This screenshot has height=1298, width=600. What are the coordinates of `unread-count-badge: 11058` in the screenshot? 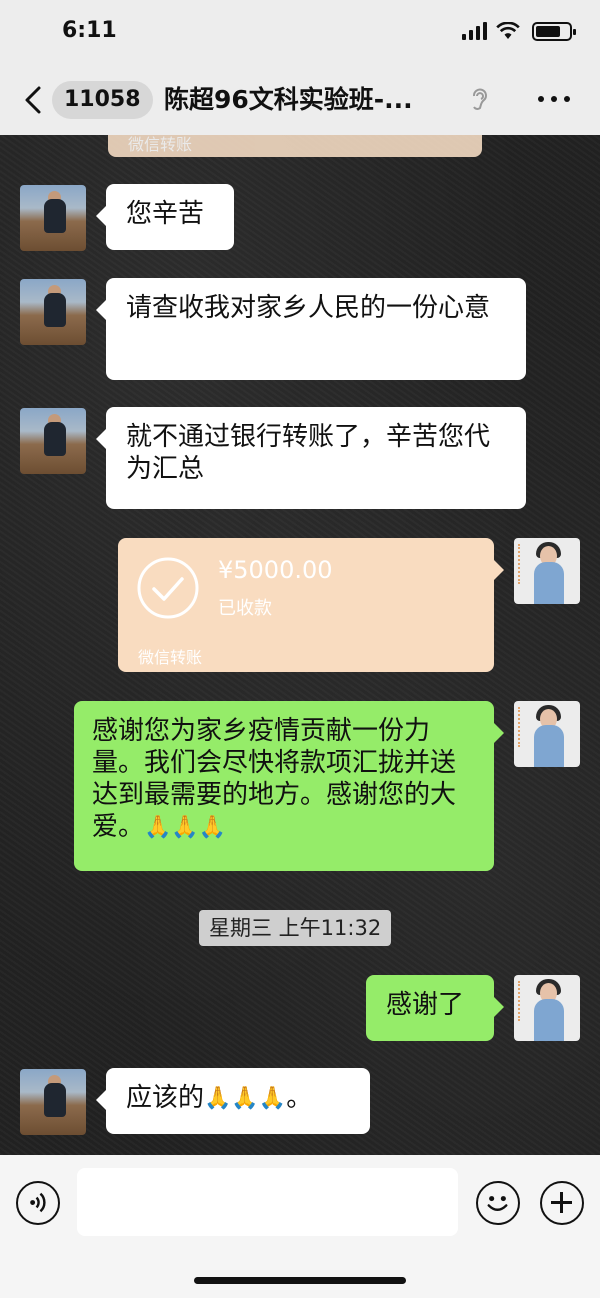 It's located at (102, 100).